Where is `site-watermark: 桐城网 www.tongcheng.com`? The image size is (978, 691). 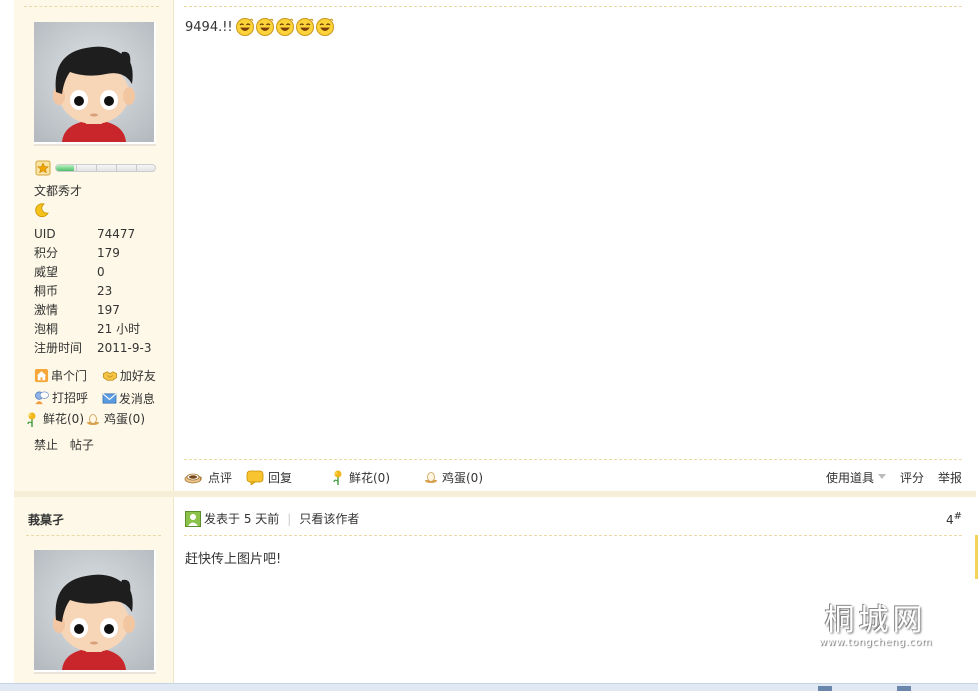
site-watermark: 桐城网 www.tongcheng.com is located at coordinates (875, 623).